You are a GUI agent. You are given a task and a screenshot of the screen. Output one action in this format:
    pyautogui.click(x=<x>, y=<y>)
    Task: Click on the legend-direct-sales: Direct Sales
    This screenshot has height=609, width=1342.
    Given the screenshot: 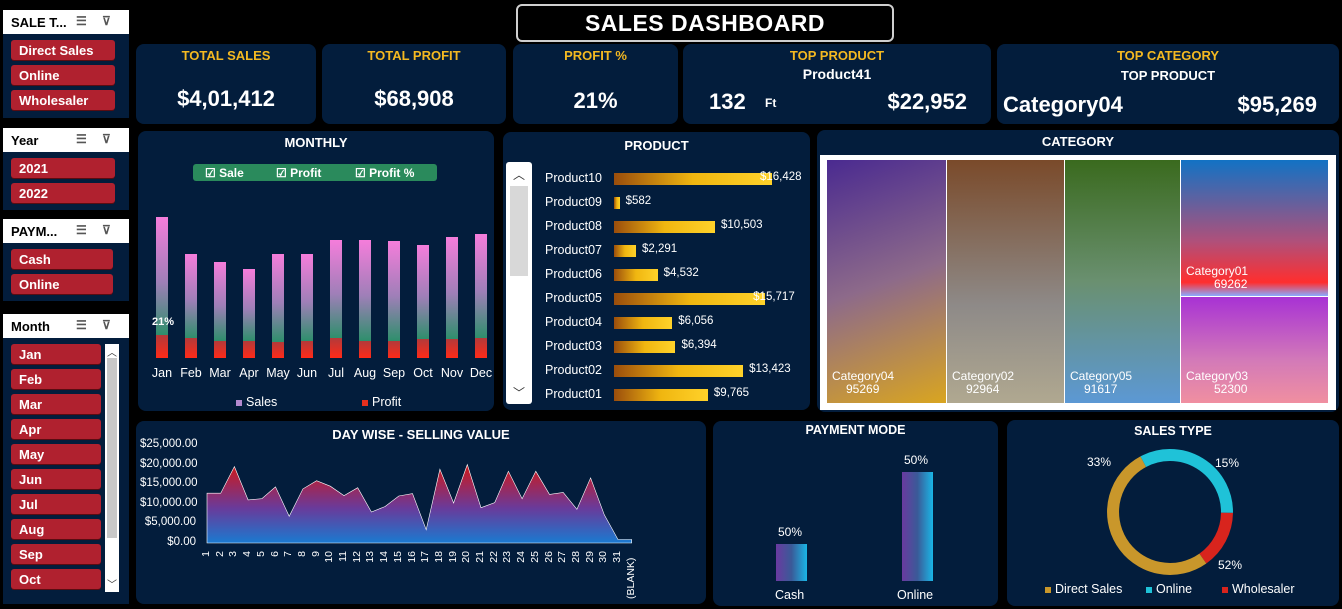 What is the action you would take?
    pyautogui.click(x=1083, y=589)
    